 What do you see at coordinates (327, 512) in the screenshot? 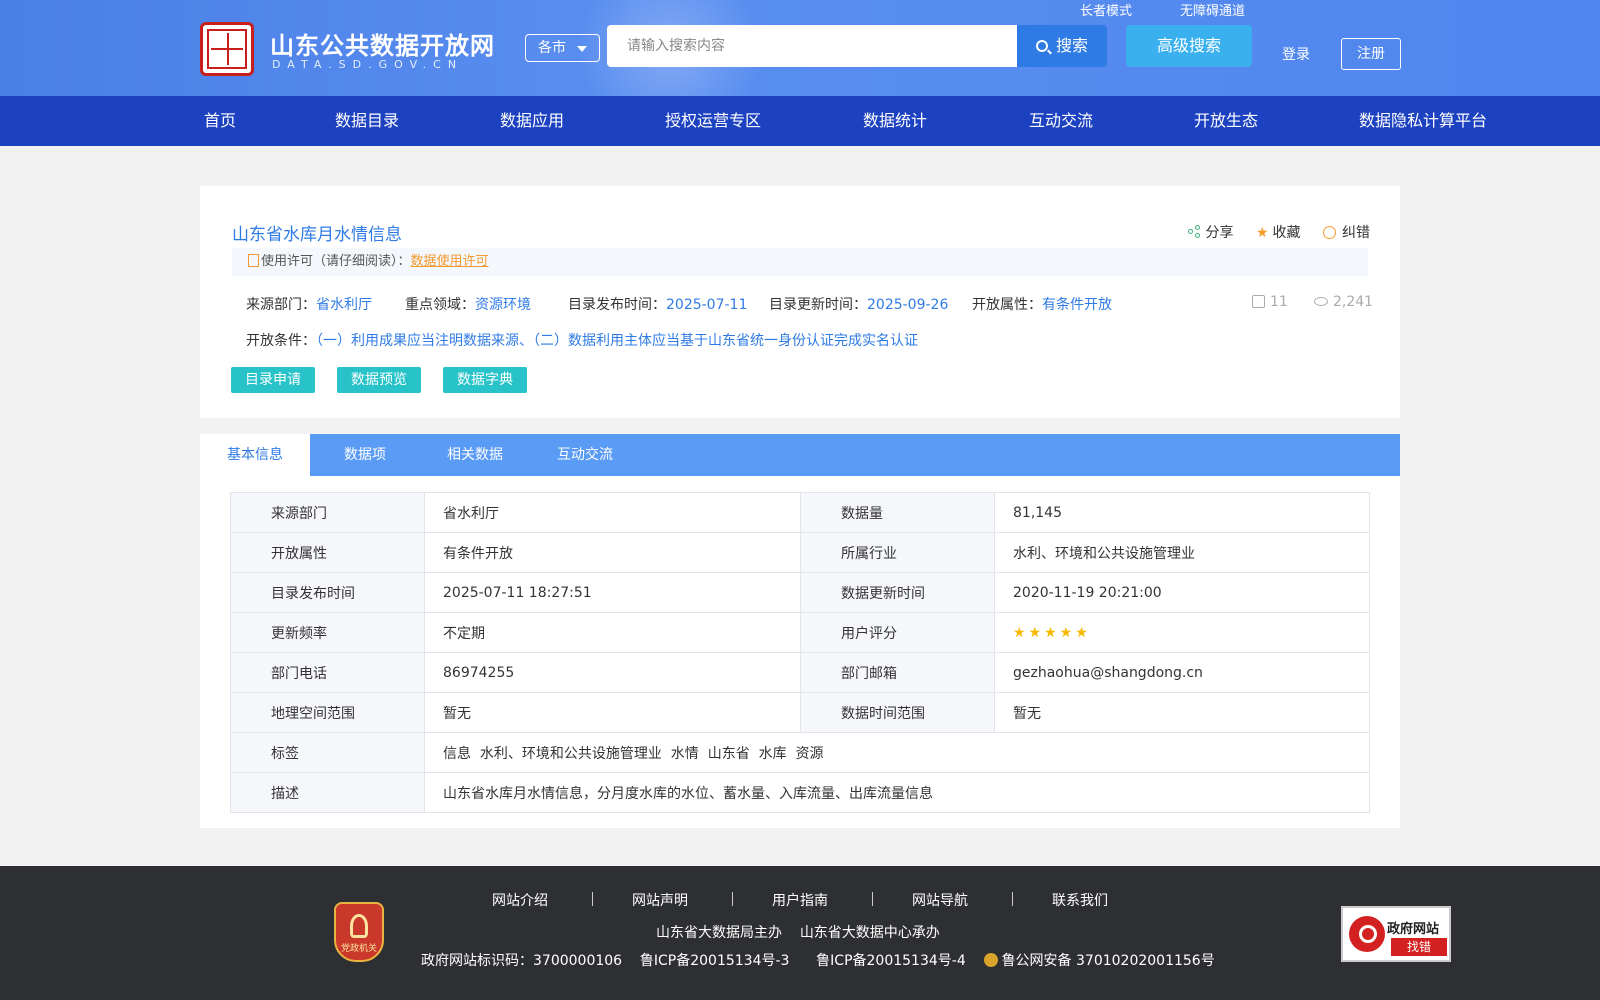
I see `field-label: 来源部门` at bounding box center [327, 512].